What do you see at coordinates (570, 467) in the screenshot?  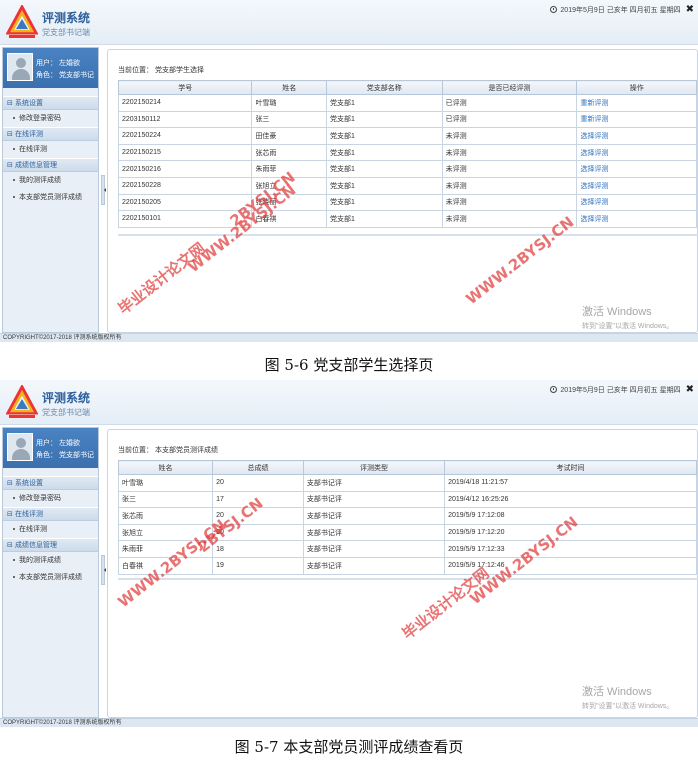 I see `column-header: 考试时间` at bounding box center [570, 467].